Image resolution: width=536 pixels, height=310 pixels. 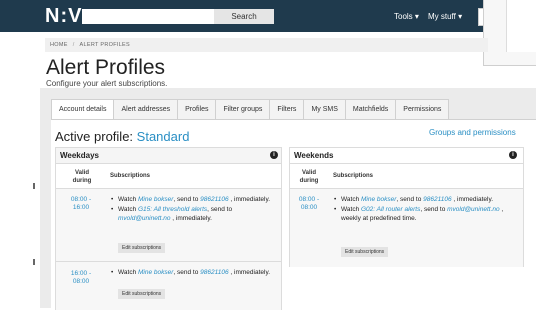 I want to click on weekends-title: Weekends, so click(x=314, y=155).